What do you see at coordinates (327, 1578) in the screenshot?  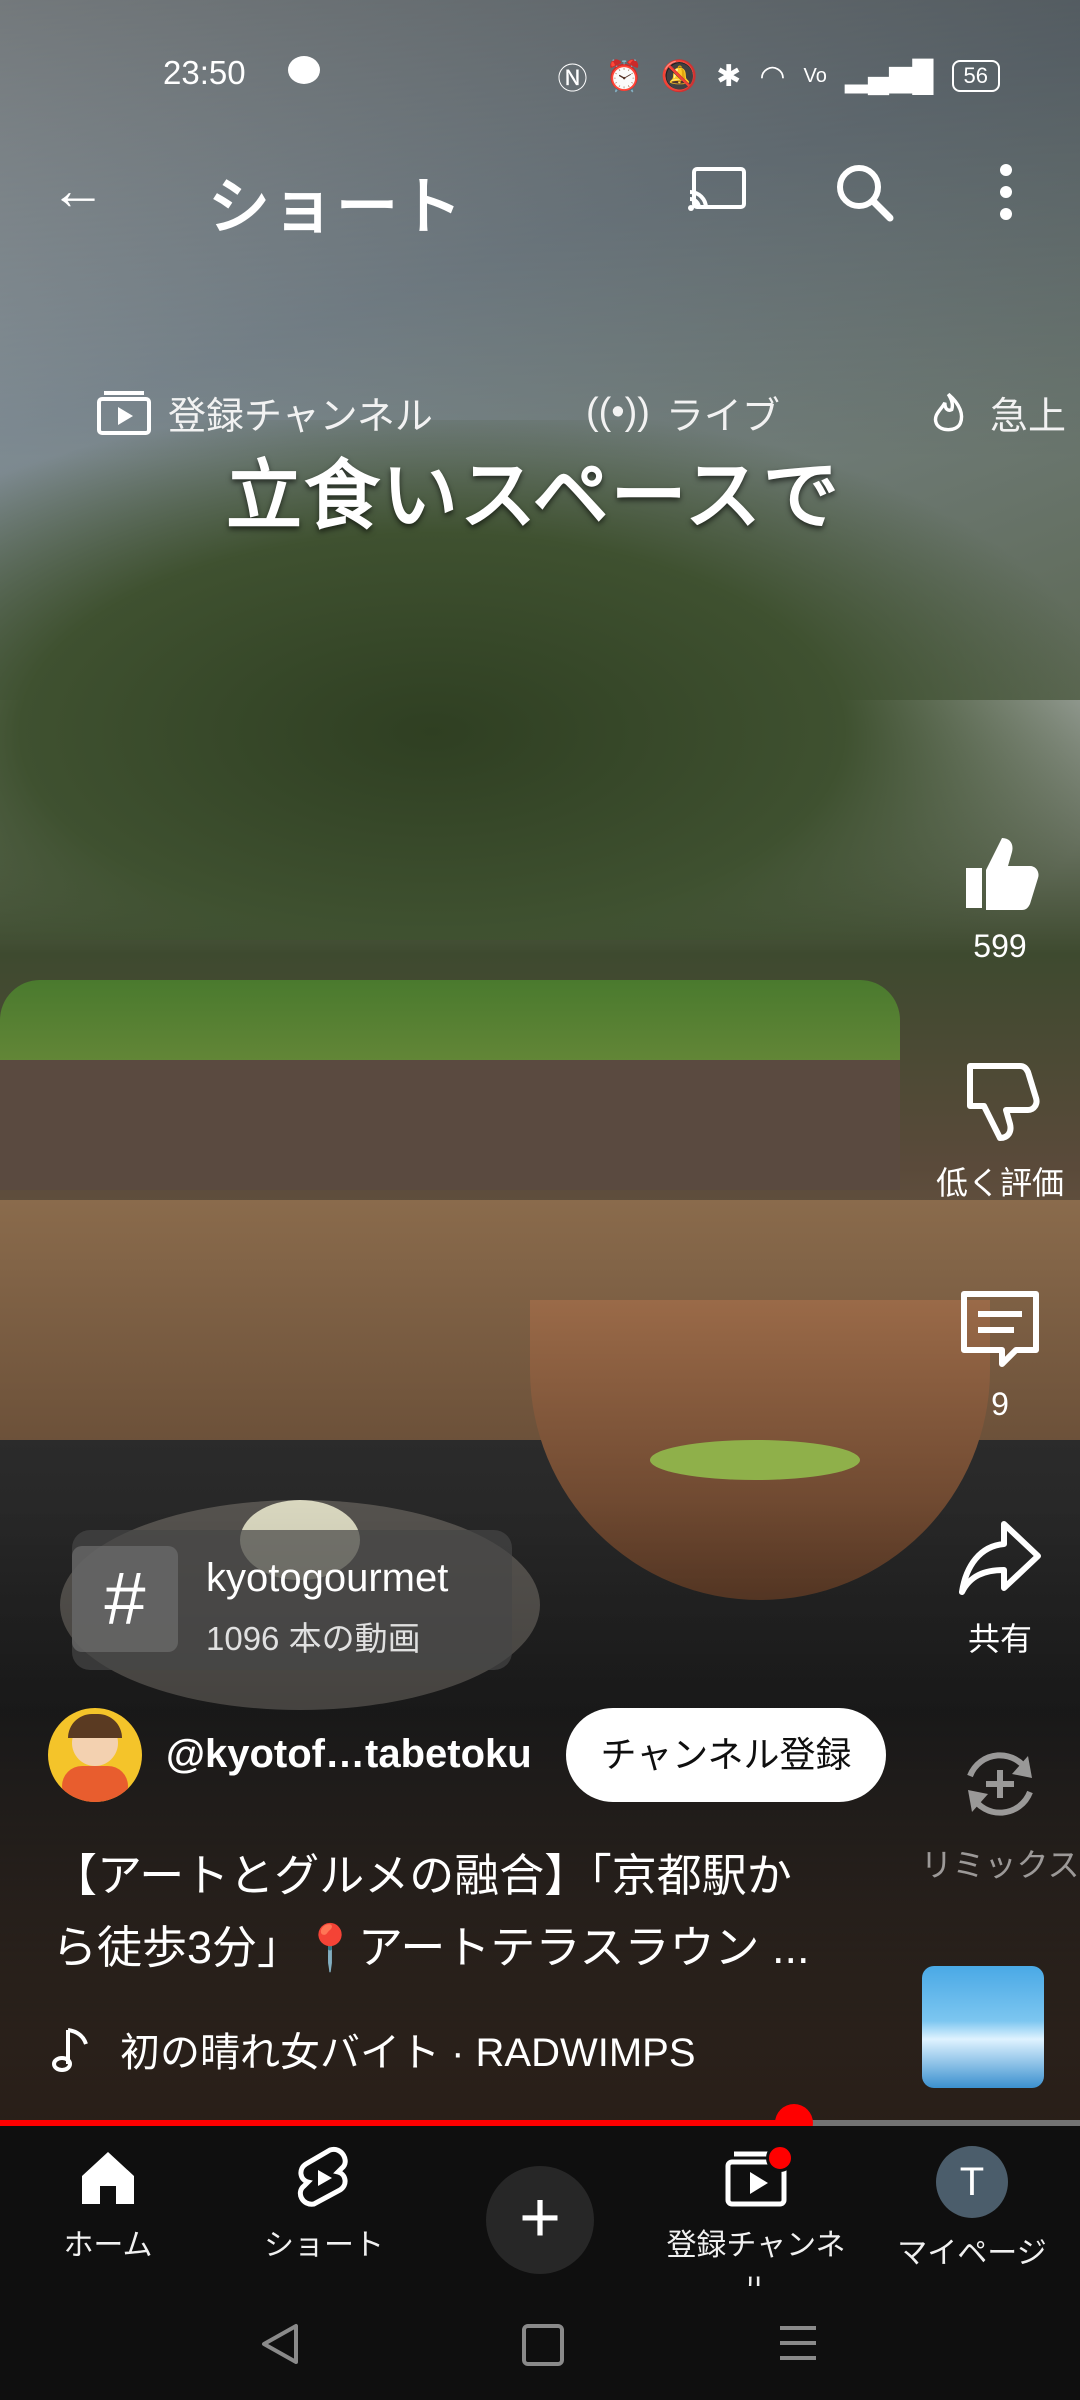 I see `hashtag-name: kyotogourmet` at bounding box center [327, 1578].